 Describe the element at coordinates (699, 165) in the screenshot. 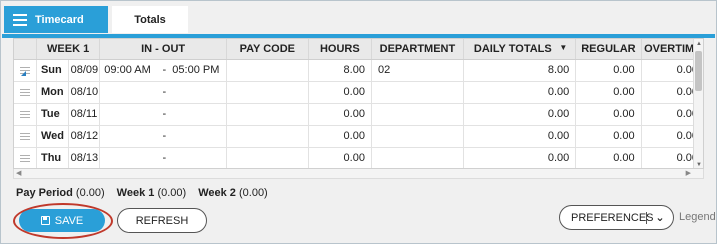

I see `scroll-down-icon: ▼` at that location.